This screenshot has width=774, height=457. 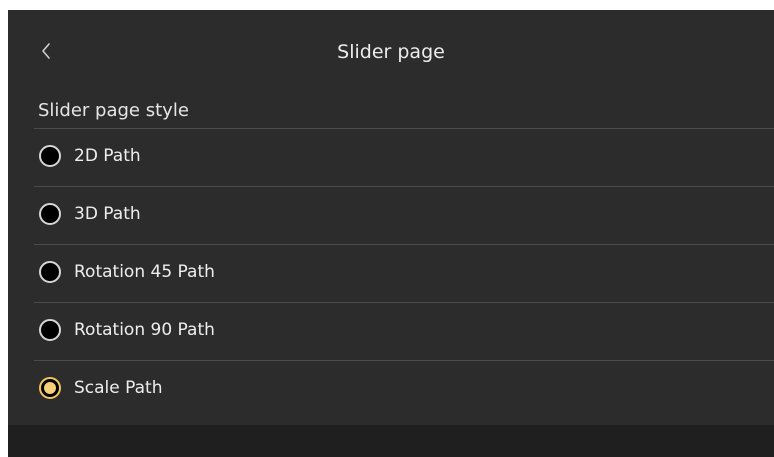 I want to click on option-2d-path: 2D Path, so click(x=404, y=157).